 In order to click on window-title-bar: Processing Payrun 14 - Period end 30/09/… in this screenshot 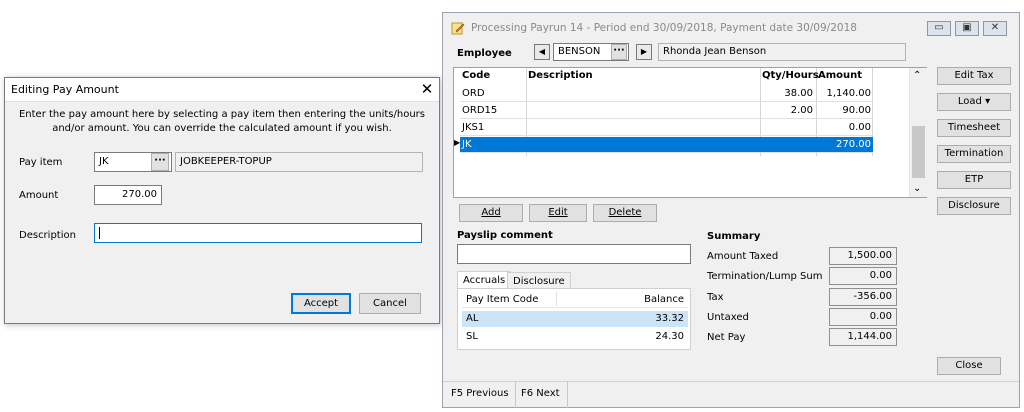, I will do `click(731, 28)`.